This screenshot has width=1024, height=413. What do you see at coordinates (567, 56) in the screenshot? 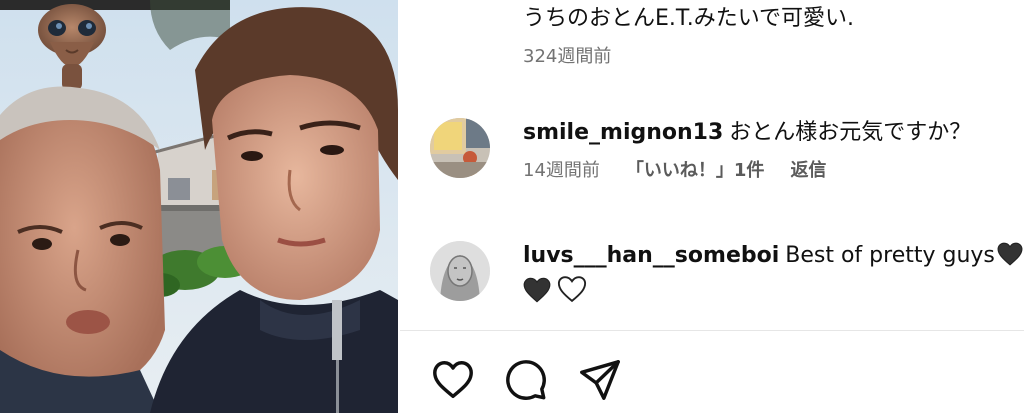
I see `comment-time: 324週間前` at bounding box center [567, 56].